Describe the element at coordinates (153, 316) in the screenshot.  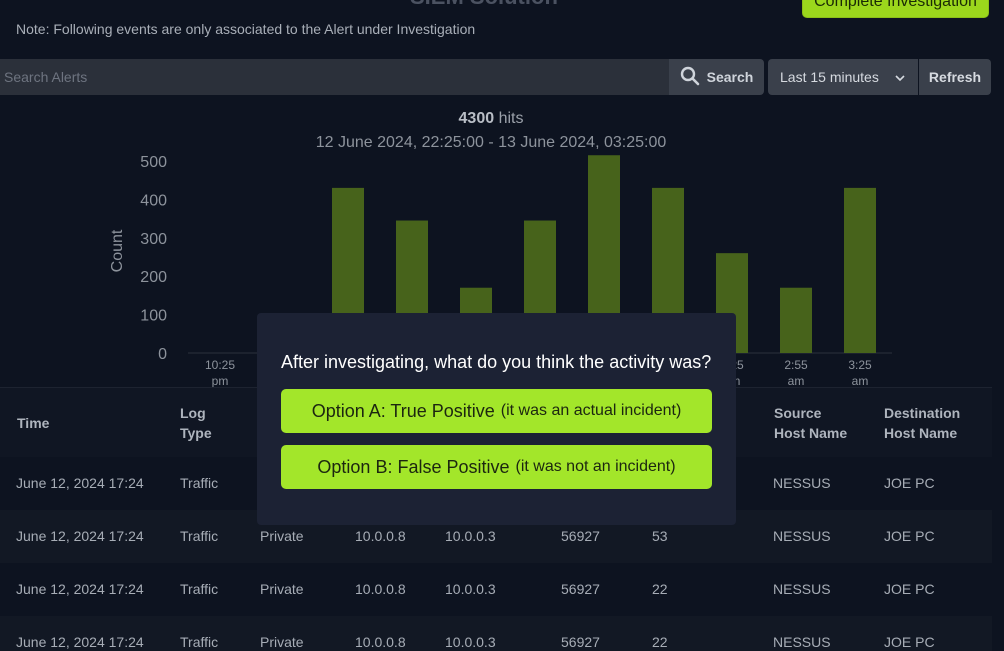
I see `y-tick-label: 100` at that location.